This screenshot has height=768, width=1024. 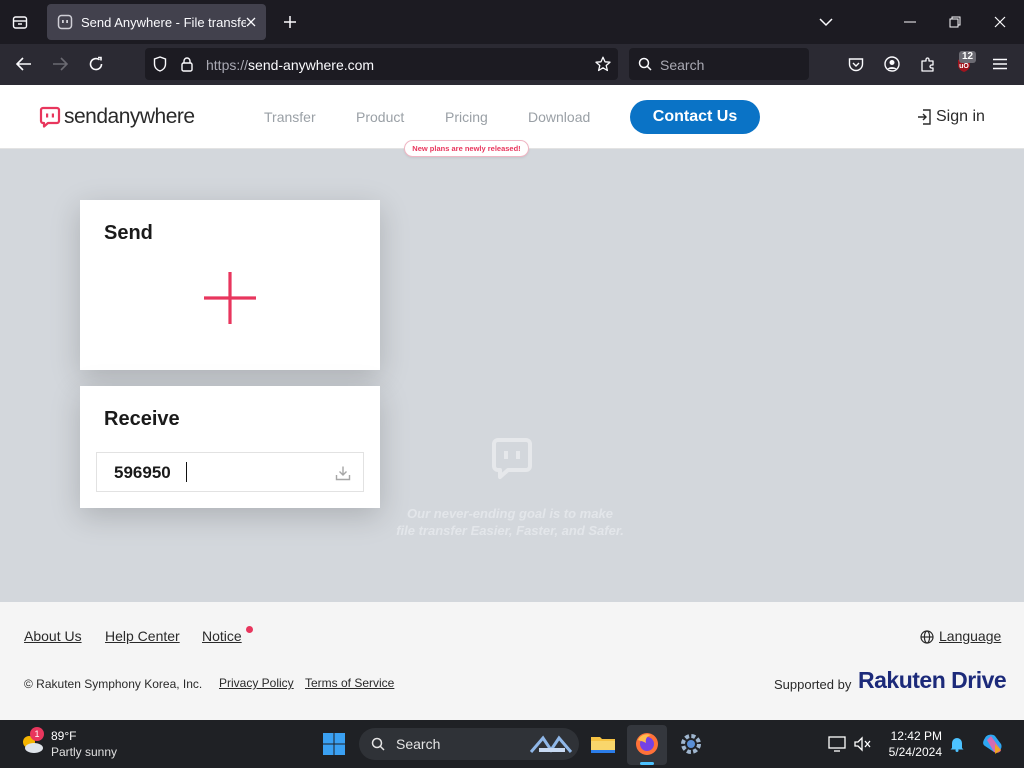 I want to click on rakuten-drive-logo: Rakuten Drive, so click(x=932, y=680).